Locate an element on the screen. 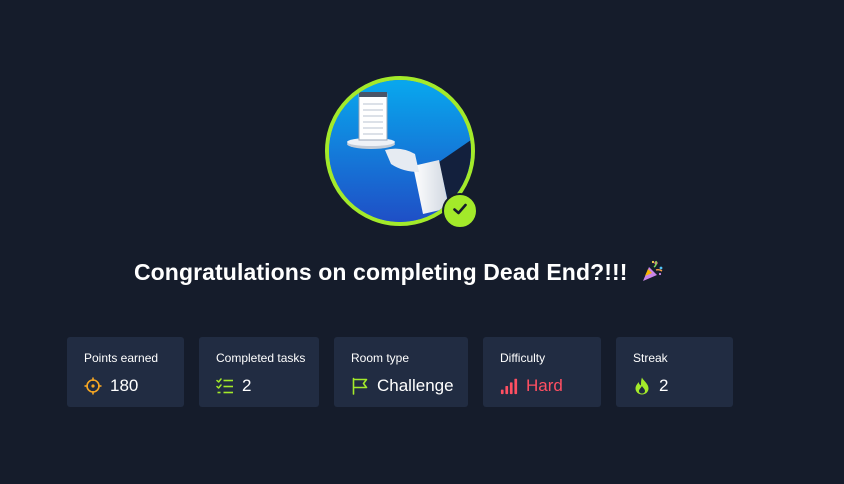 The height and width of the screenshot is (484, 844). flame-icon is located at coordinates (642, 386).